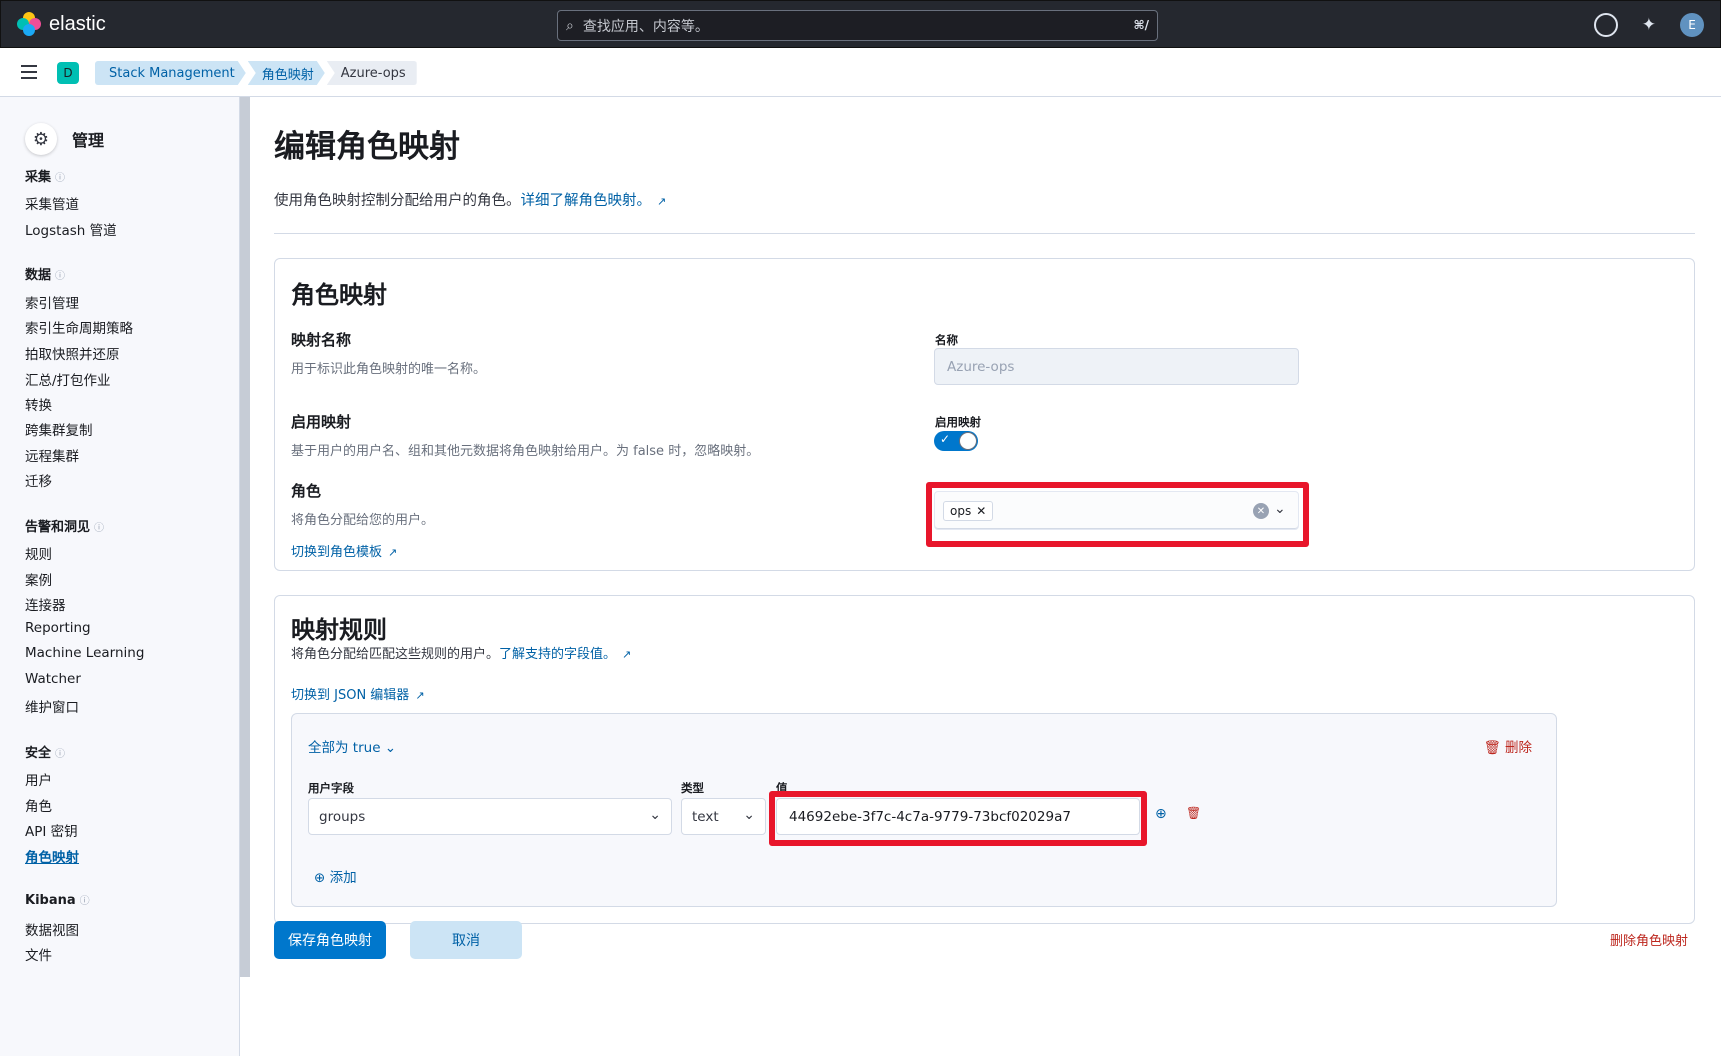 The width and height of the screenshot is (1721, 1056). I want to click on add-rule-button: ⊕ 添加, so click(335, 876).